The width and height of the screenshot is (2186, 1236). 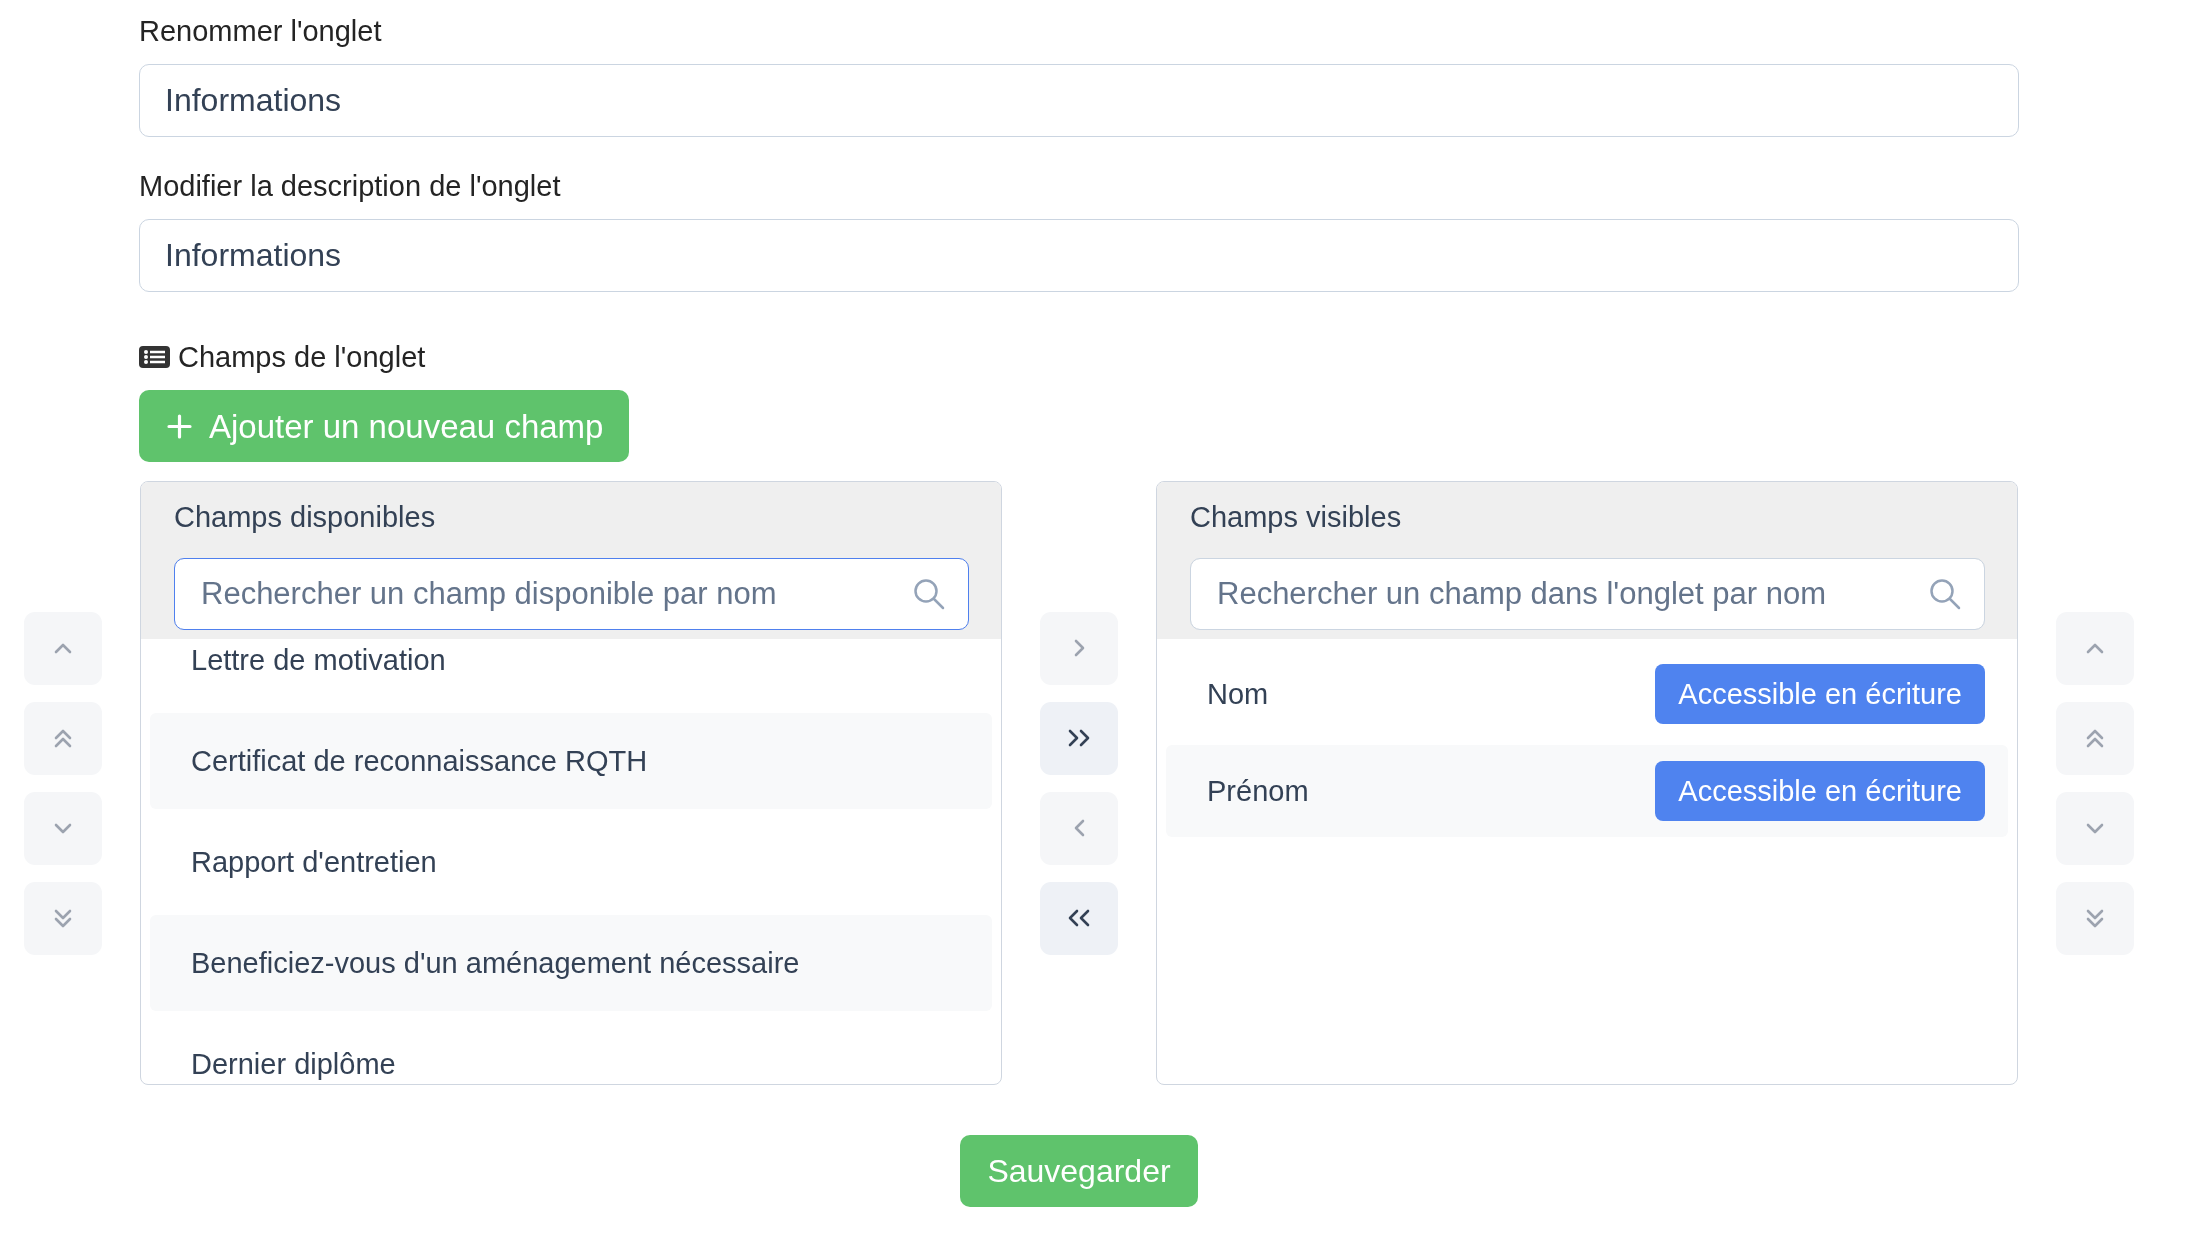 I want to click on move-all-left-button, so click(x=1079, y=918).